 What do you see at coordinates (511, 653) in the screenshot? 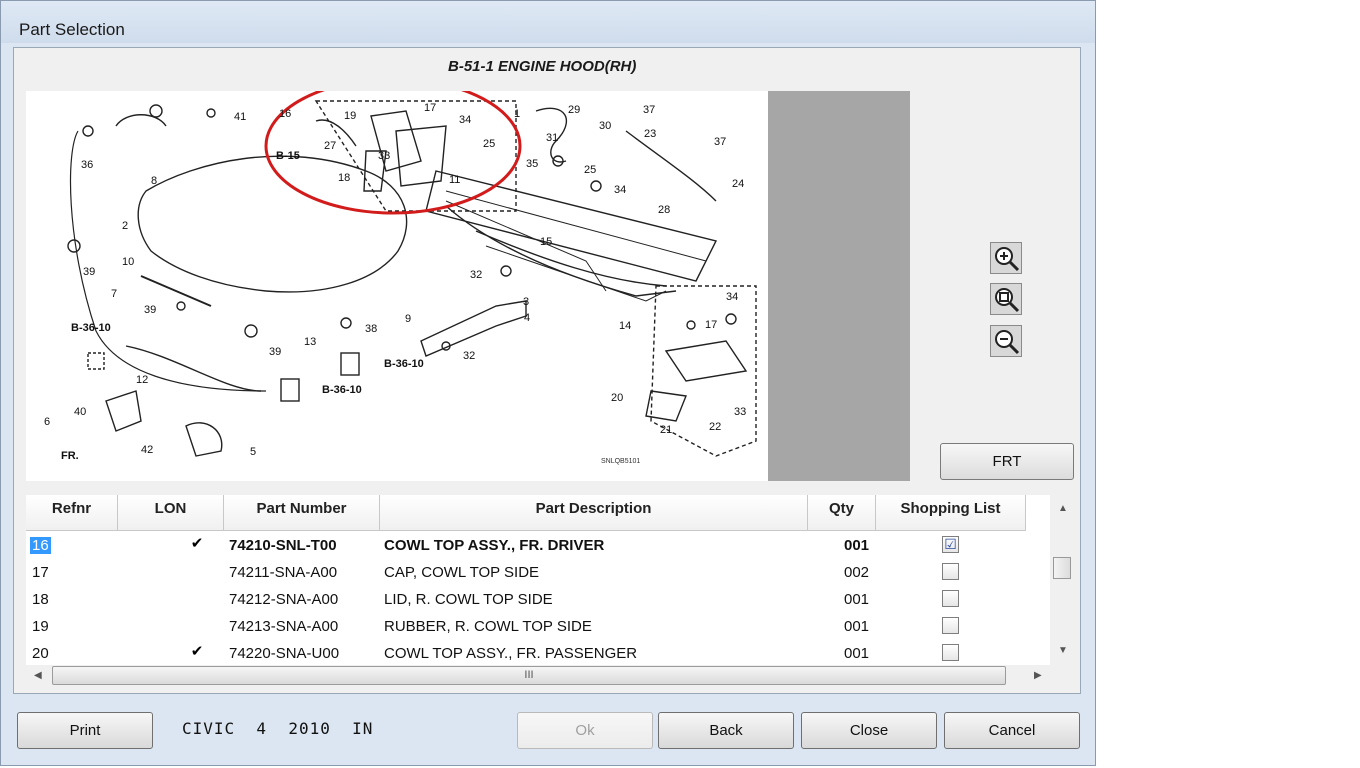
I see `row-description: COWL TOP ASSY., FR. PASSENGER` at bounding box center [511, 653].